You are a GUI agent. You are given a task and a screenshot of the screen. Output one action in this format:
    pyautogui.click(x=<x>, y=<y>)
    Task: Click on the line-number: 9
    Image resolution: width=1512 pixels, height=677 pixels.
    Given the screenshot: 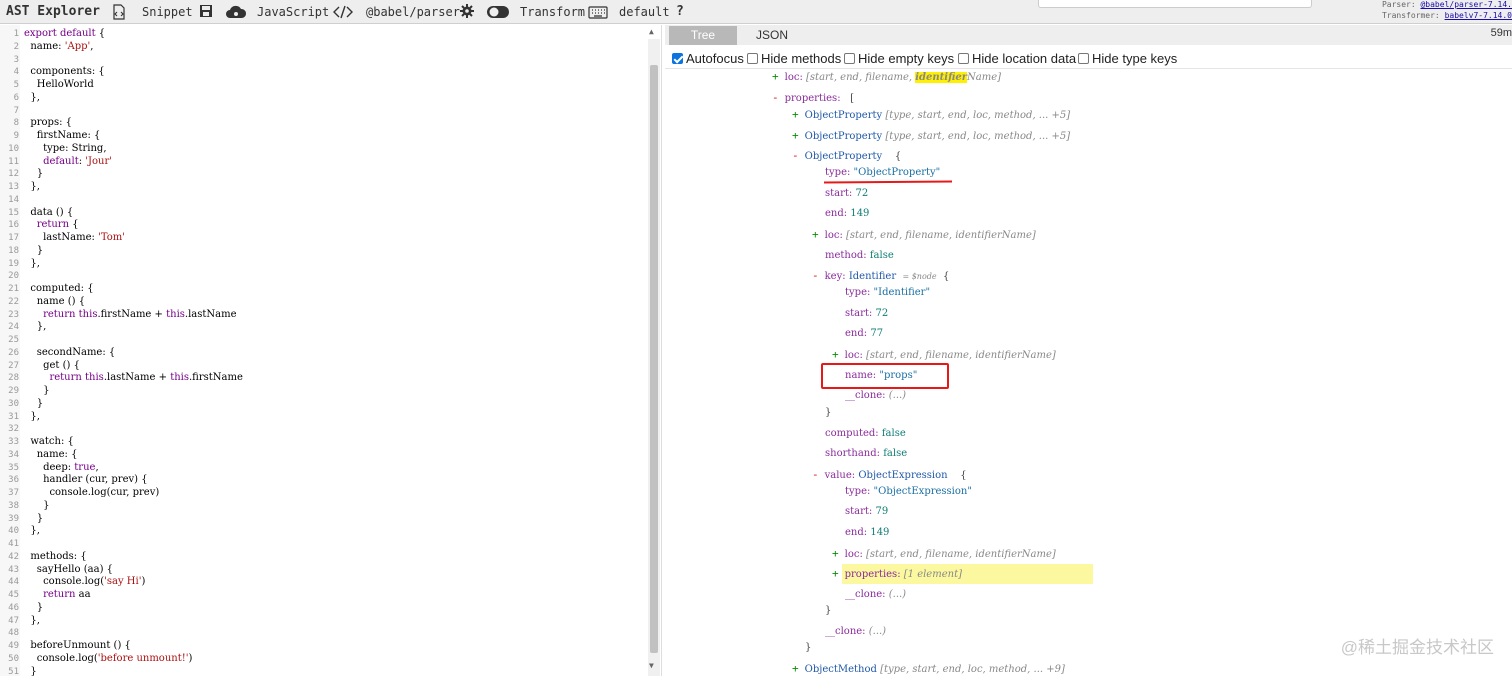 What is the action you would take?
    pyautogui.click(x=16, y=136)
    